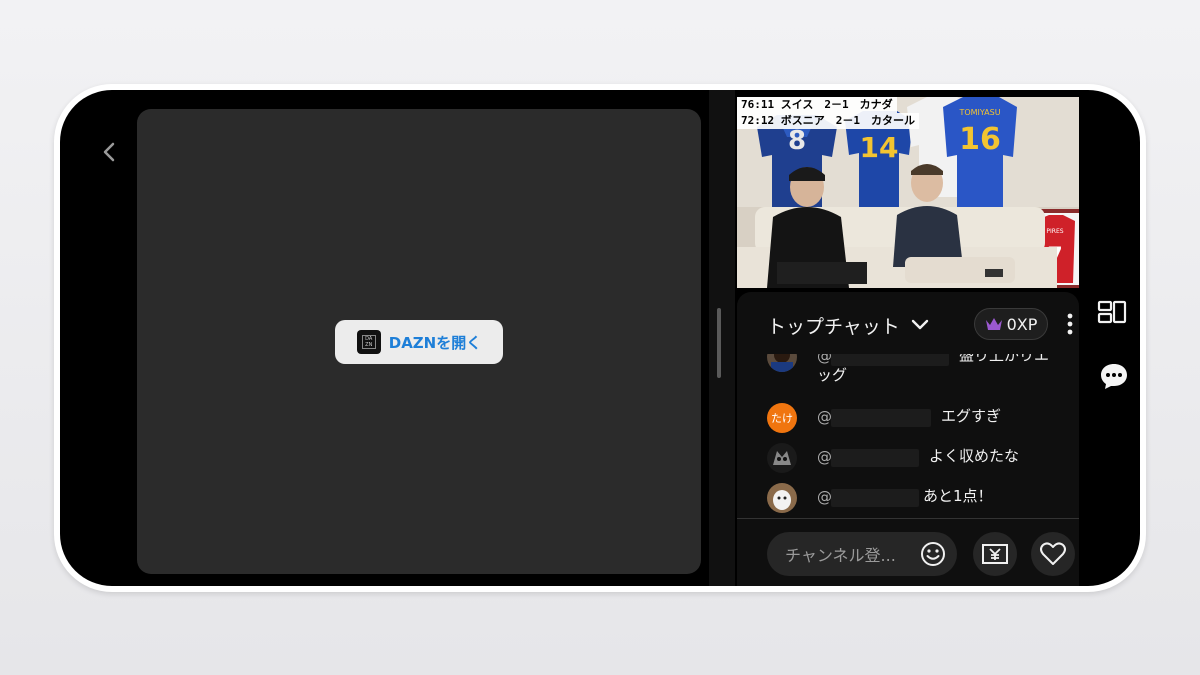 This screenshot has height=675, width=1200. What do you see at coordinates (844, 555) in the screenshot?
I see `chat-input` at bounding box center [844, 555].